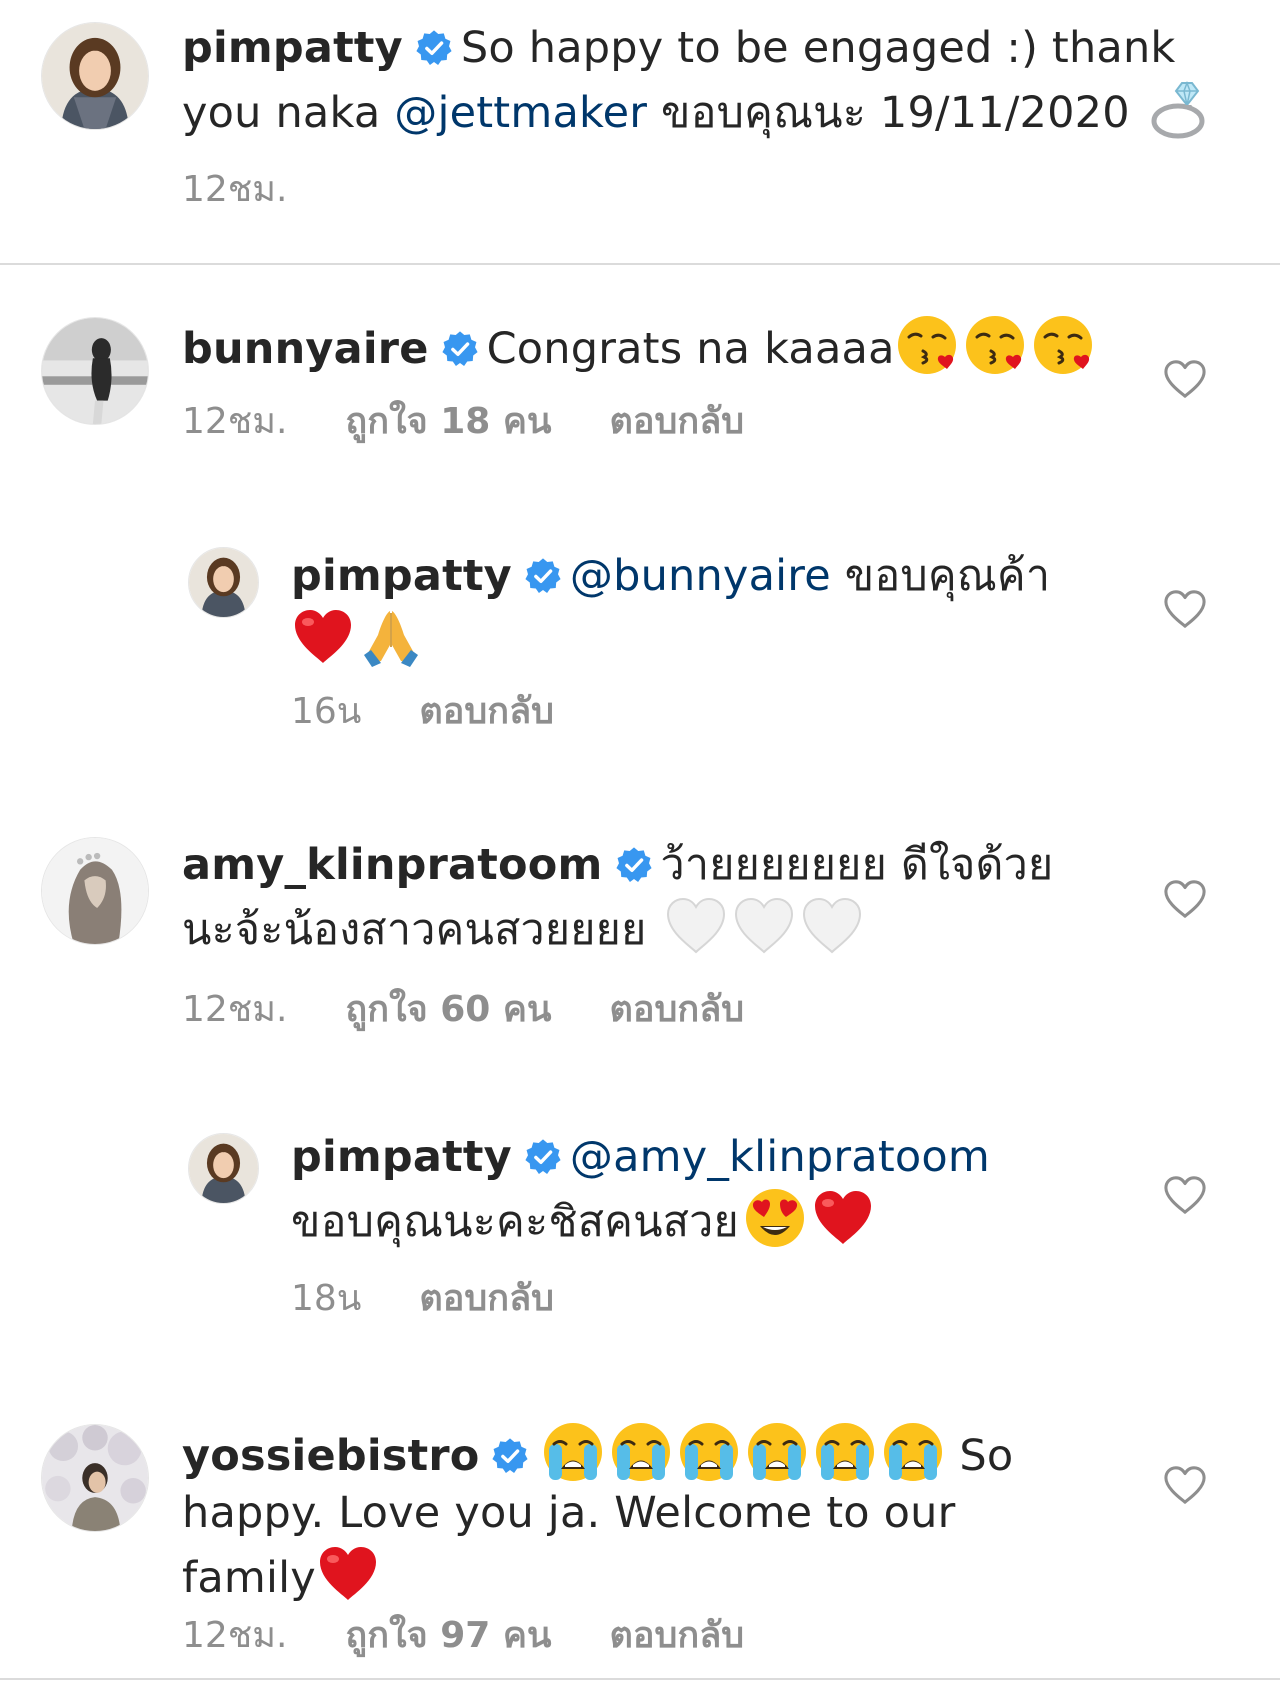  I want to click on caption-line2-post: ขอบคุณนะ 19/11/2020, so click(895, 113).